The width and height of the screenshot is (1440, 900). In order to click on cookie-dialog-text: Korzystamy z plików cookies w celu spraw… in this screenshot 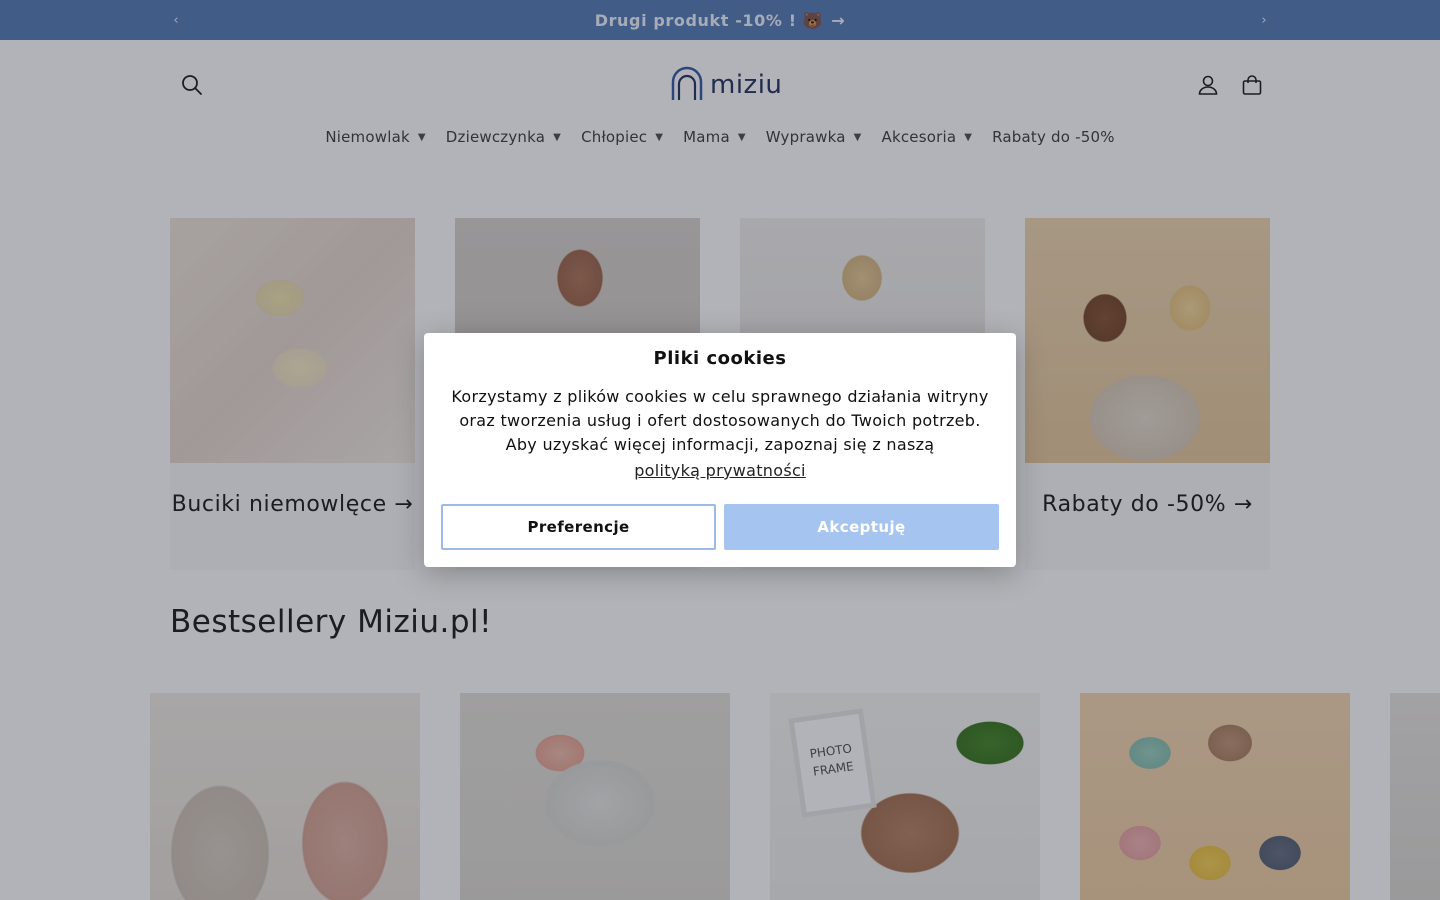, I will do `click(720, 420)`.